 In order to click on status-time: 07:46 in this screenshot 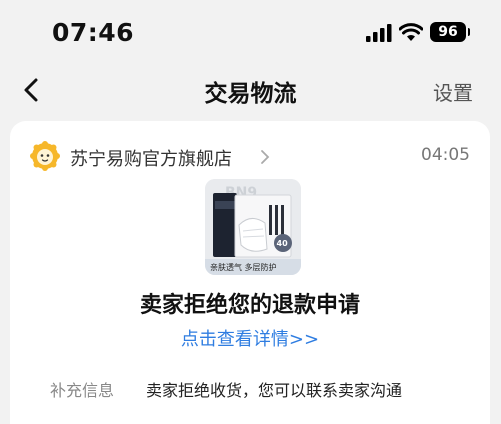, I will do `click(93, 32)`.